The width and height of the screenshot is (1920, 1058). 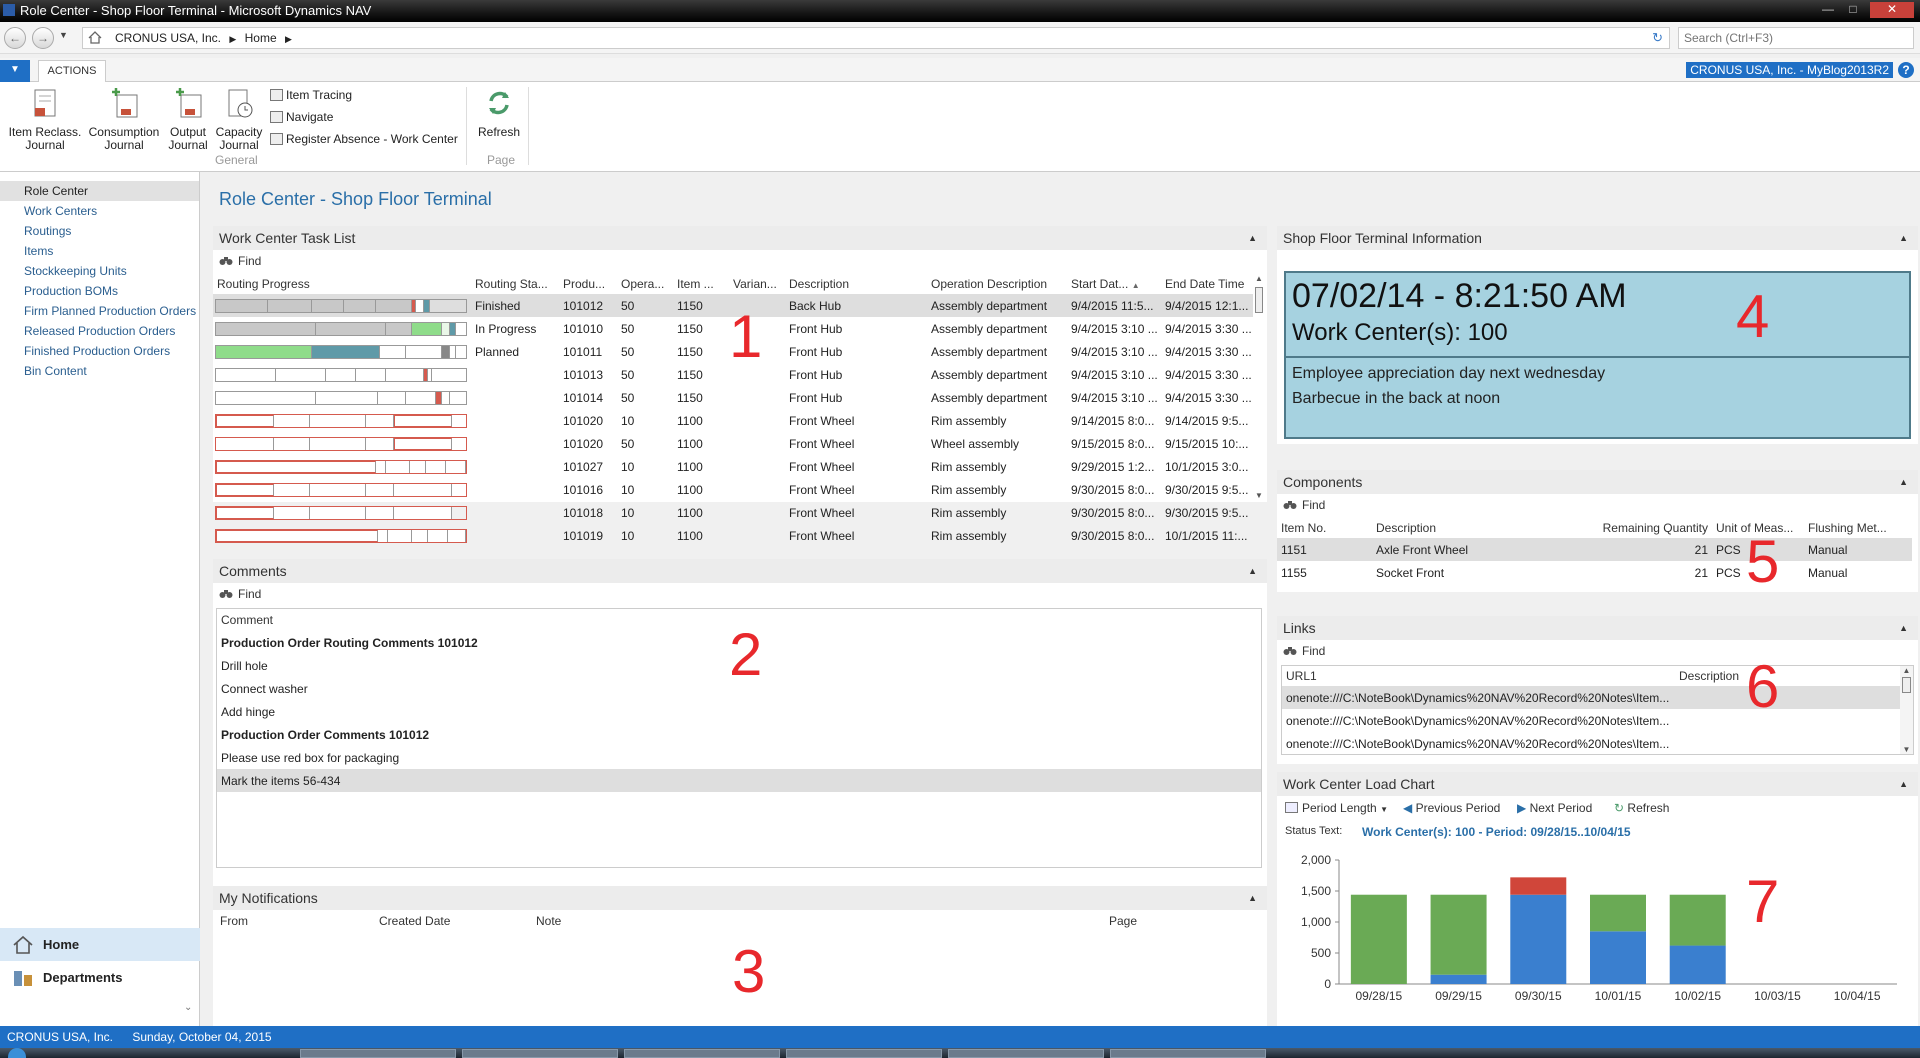 What do you see at coordinates (364, 139) in the screenshot?
I see `register-absence-button: Register Absence - Work Center` at bounding box center [364, 139].